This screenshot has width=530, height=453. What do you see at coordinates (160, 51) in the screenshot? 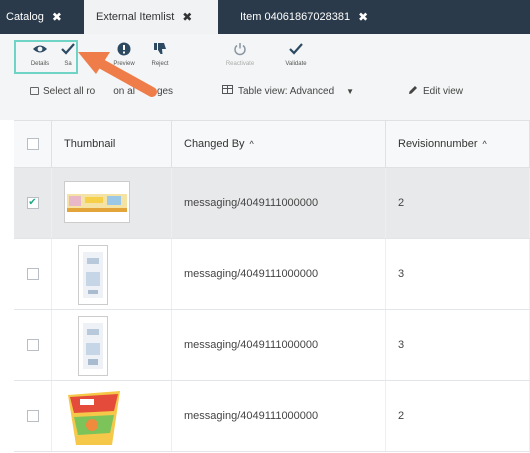
I see `thumbs-down-icon` at bounding box center [160, 51].